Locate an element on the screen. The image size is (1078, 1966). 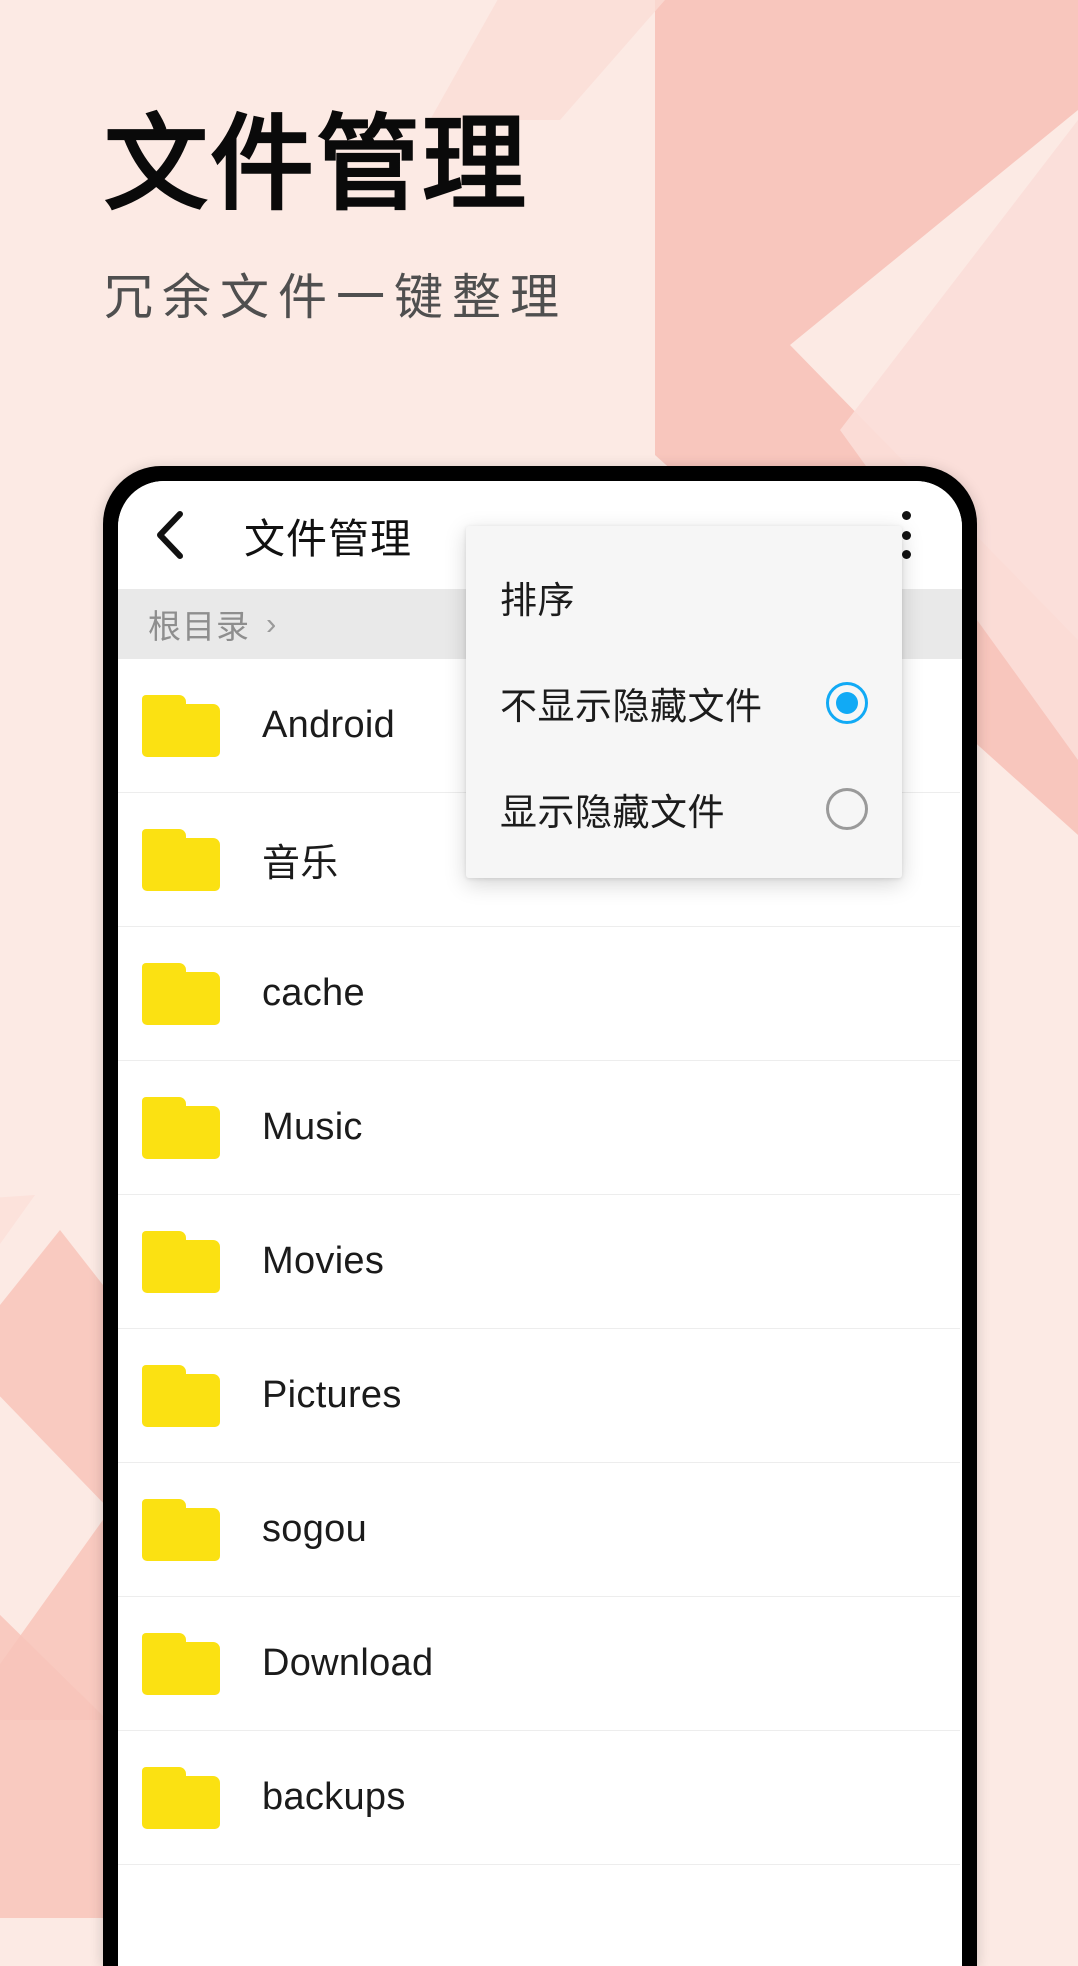
chevron-left-icon is located at coordinates (170, 535).